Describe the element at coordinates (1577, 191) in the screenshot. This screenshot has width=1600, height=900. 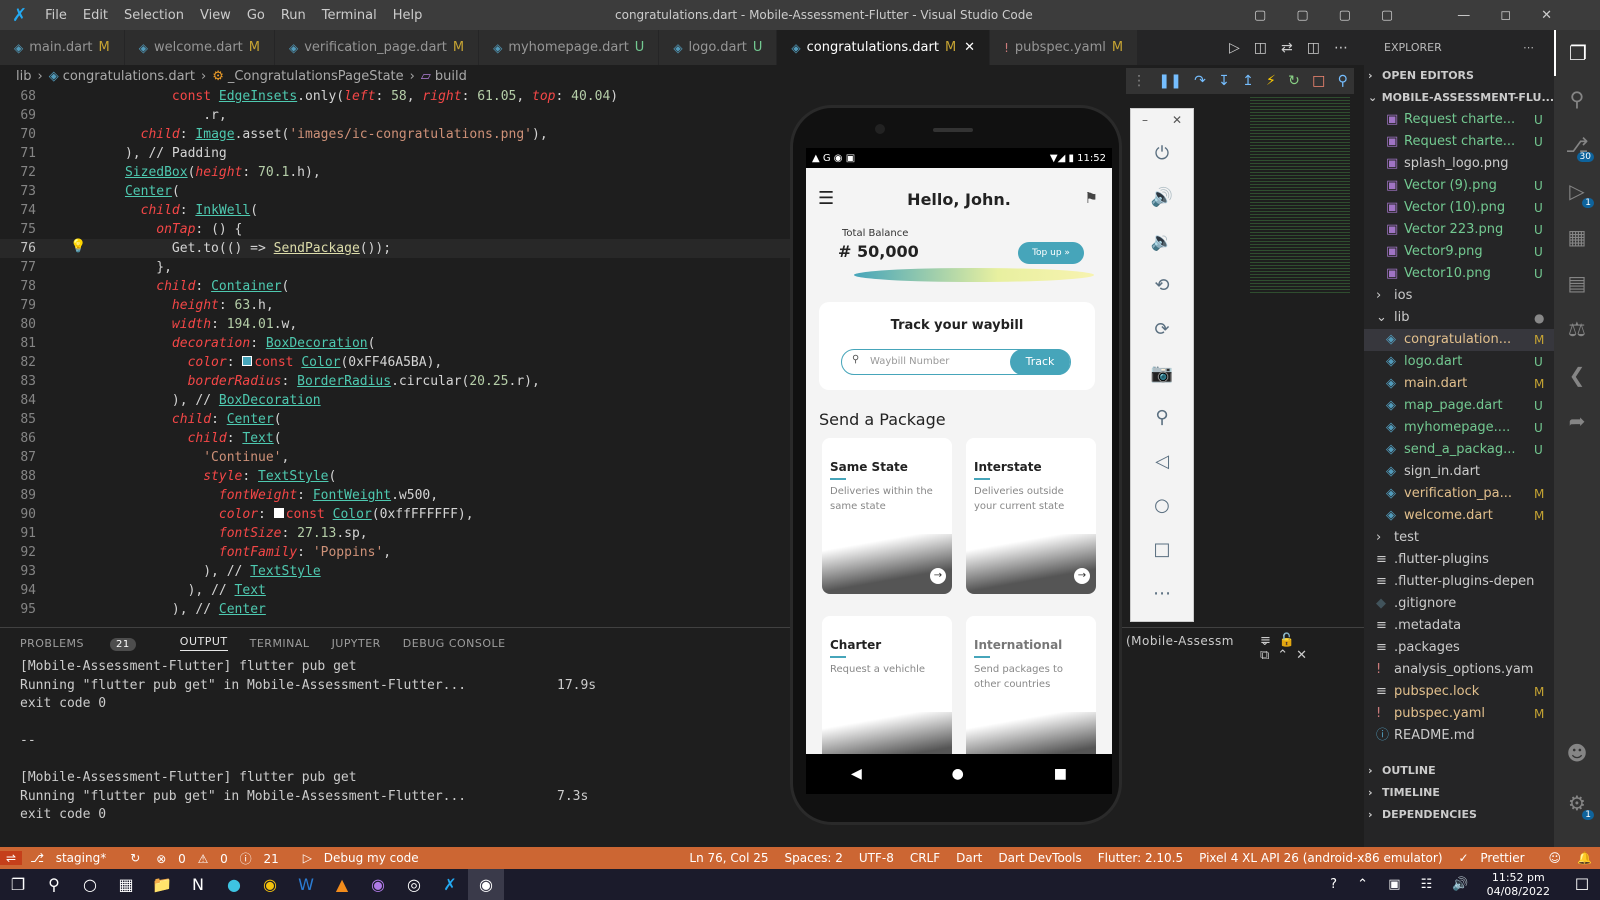
I see `run-debug-icon: ▷ 1` at that location.